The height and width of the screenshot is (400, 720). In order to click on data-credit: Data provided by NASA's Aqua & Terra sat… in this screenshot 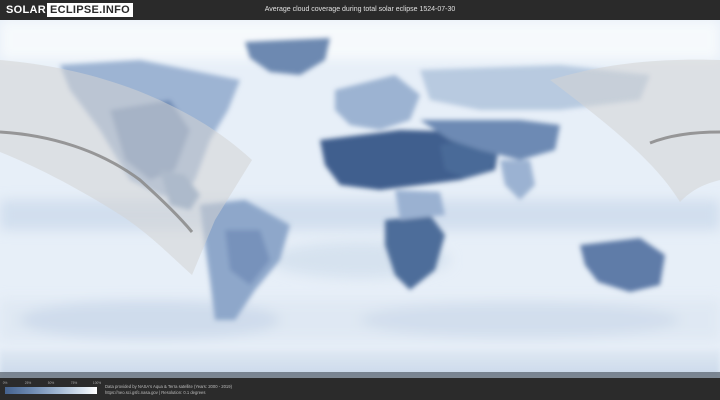, I will do `click(168, 386)`.